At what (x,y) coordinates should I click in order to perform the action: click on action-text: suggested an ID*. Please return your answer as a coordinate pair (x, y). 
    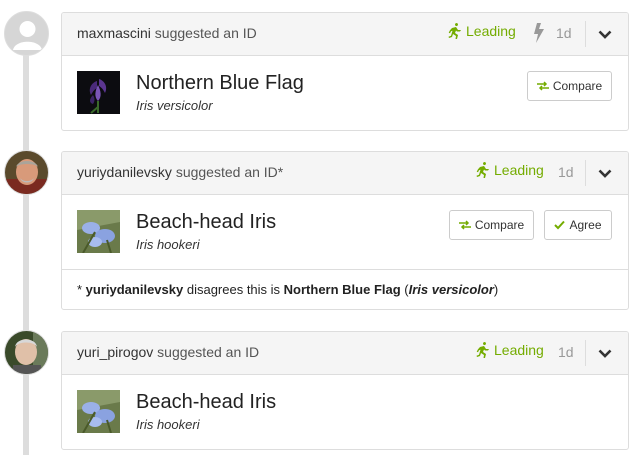
    Looking at the image, I should click on (229, 172).